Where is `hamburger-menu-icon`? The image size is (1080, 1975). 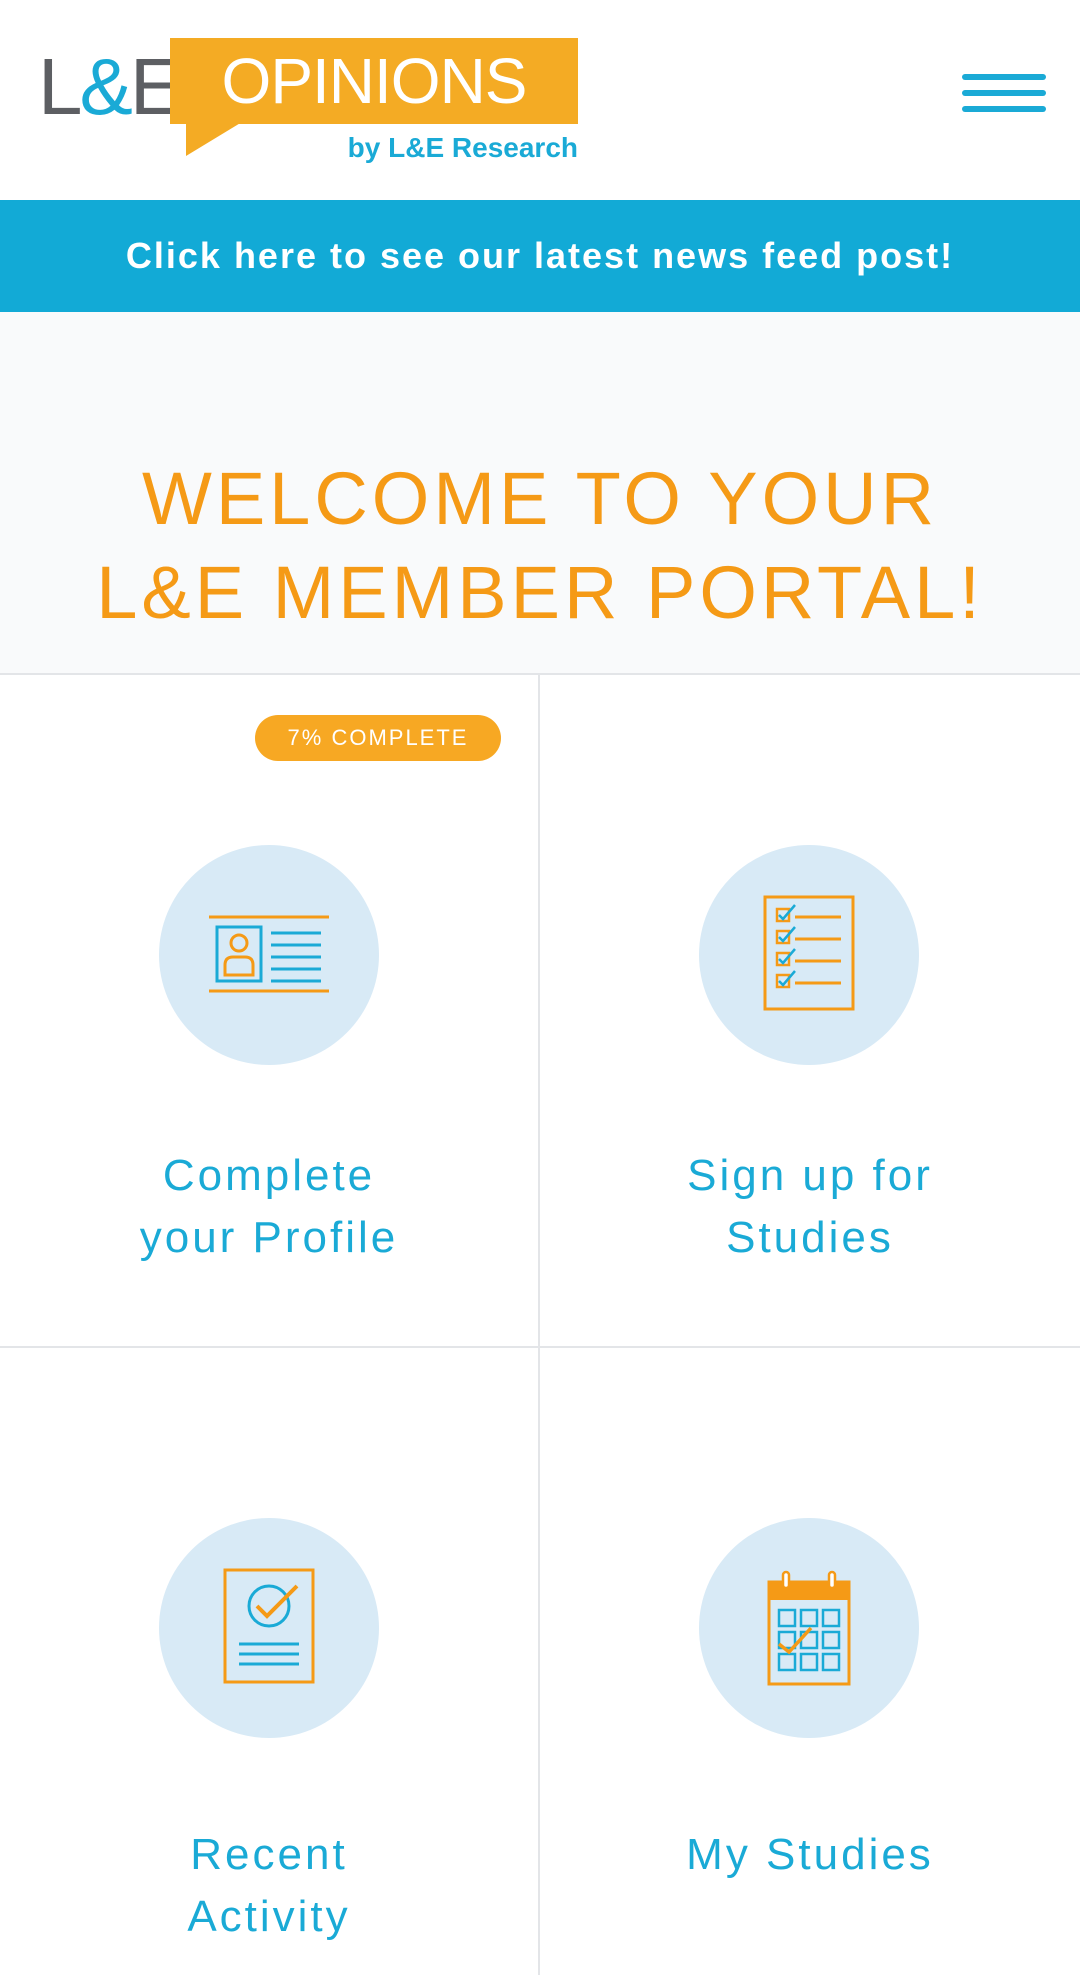
hamburger-menu-icon is located at coordinates (1004, 95).